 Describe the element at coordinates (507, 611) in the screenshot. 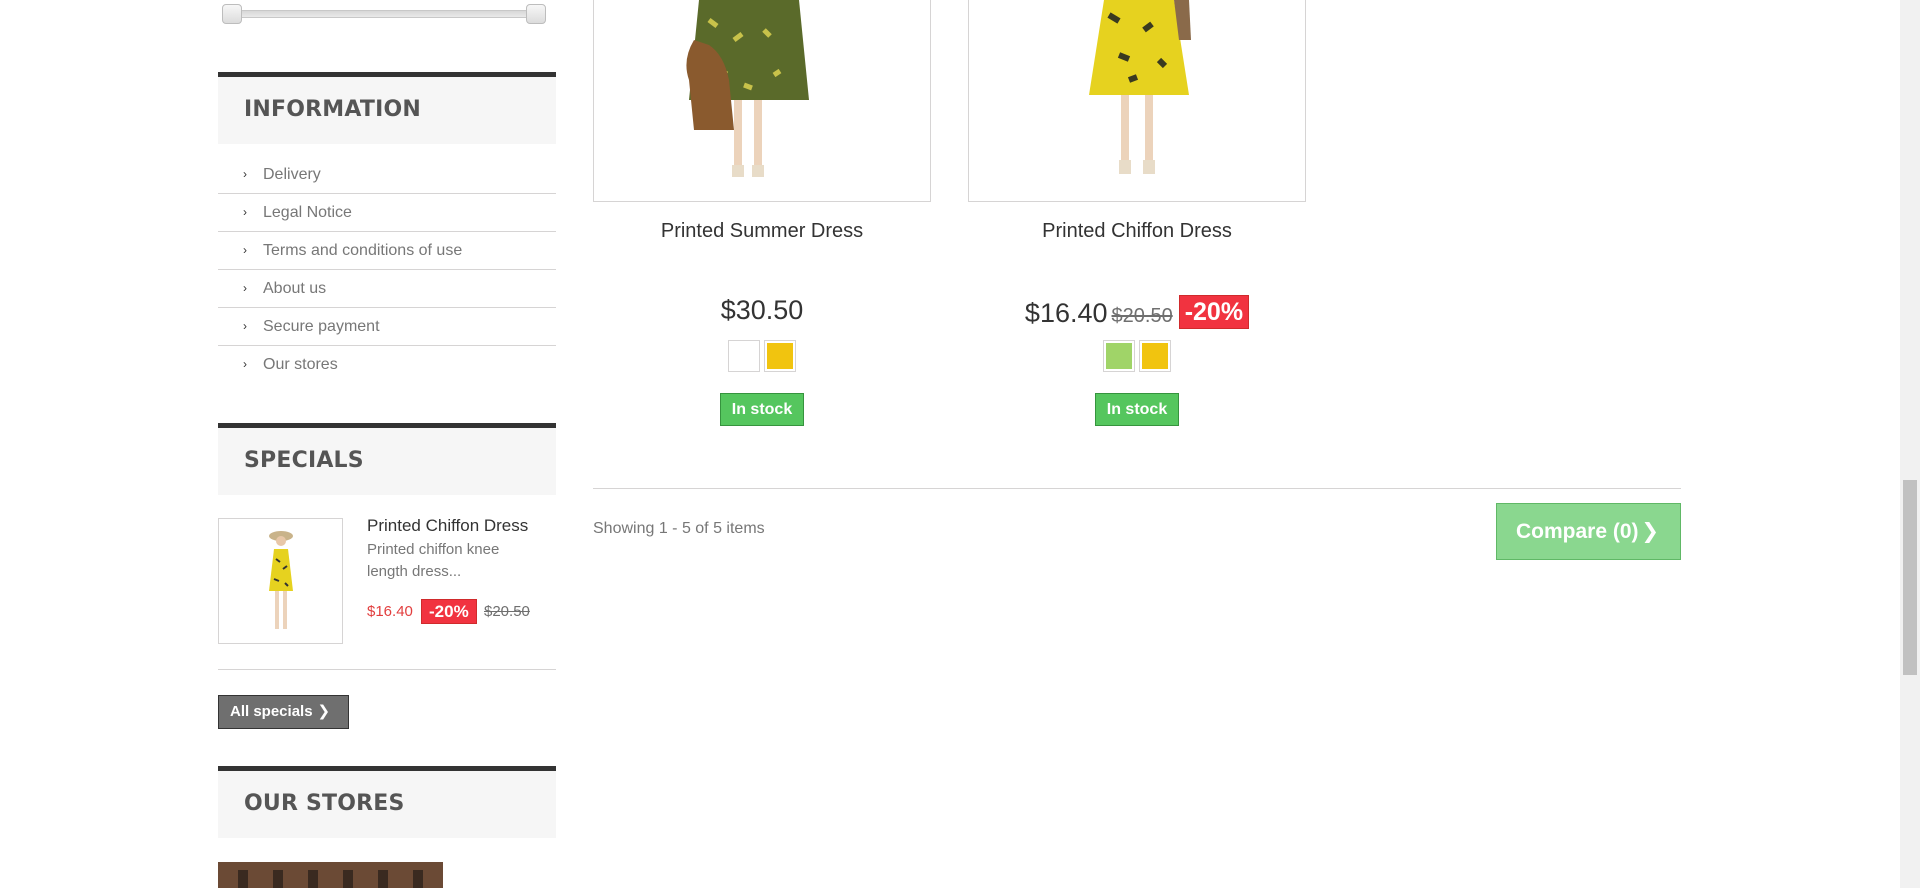

I see `special-old-price: $20.50` at that location.